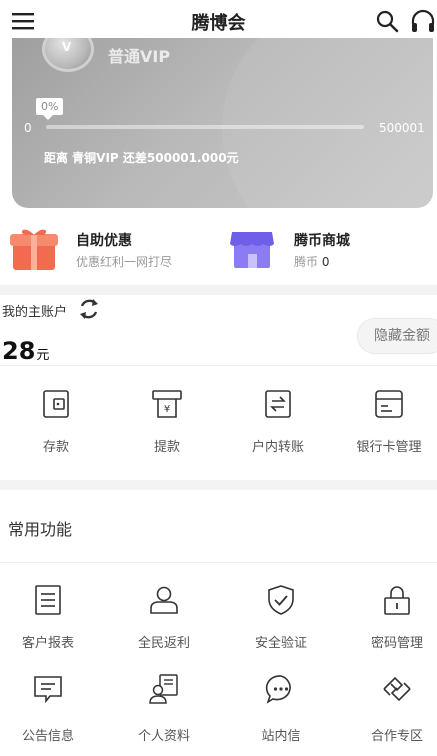 The height and width of the screenshot is (756, 437). What do you see at coordinates (277, 447) in the screenshot?
I see `transfer-label: 户内转账` at bounding box center [277, 447].